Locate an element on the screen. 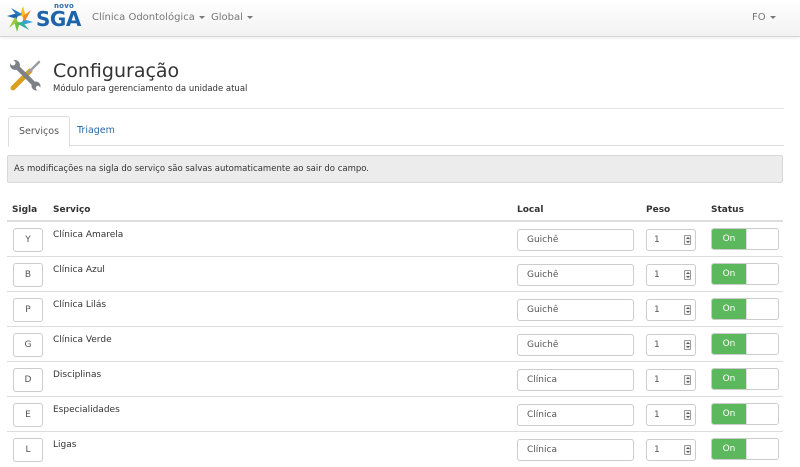 The width and height of the screenshot is (800, 467). brand-logo: novo SGA is located at coordinates (43, 17).